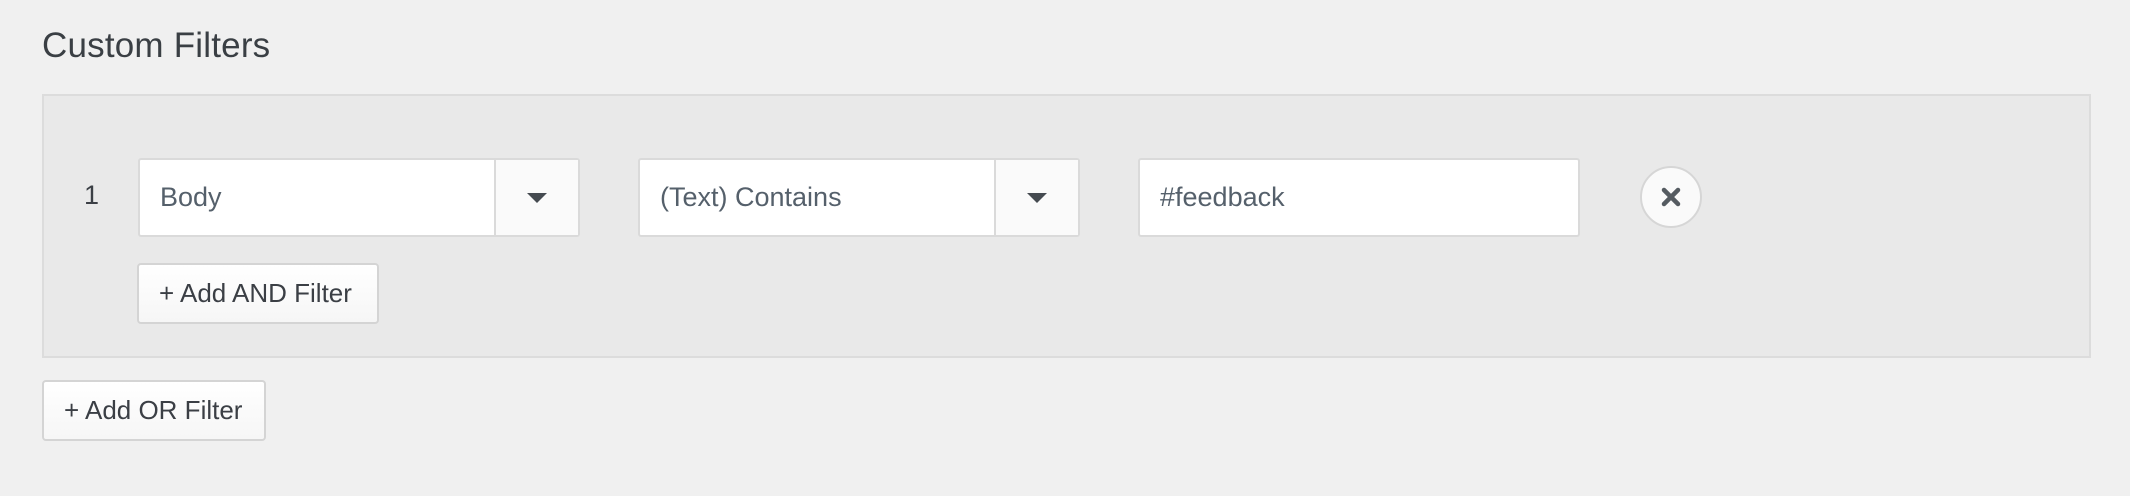 The width and height of the screenshot is (2130, 496). I want to click on close-icon, so click(1671, 197).